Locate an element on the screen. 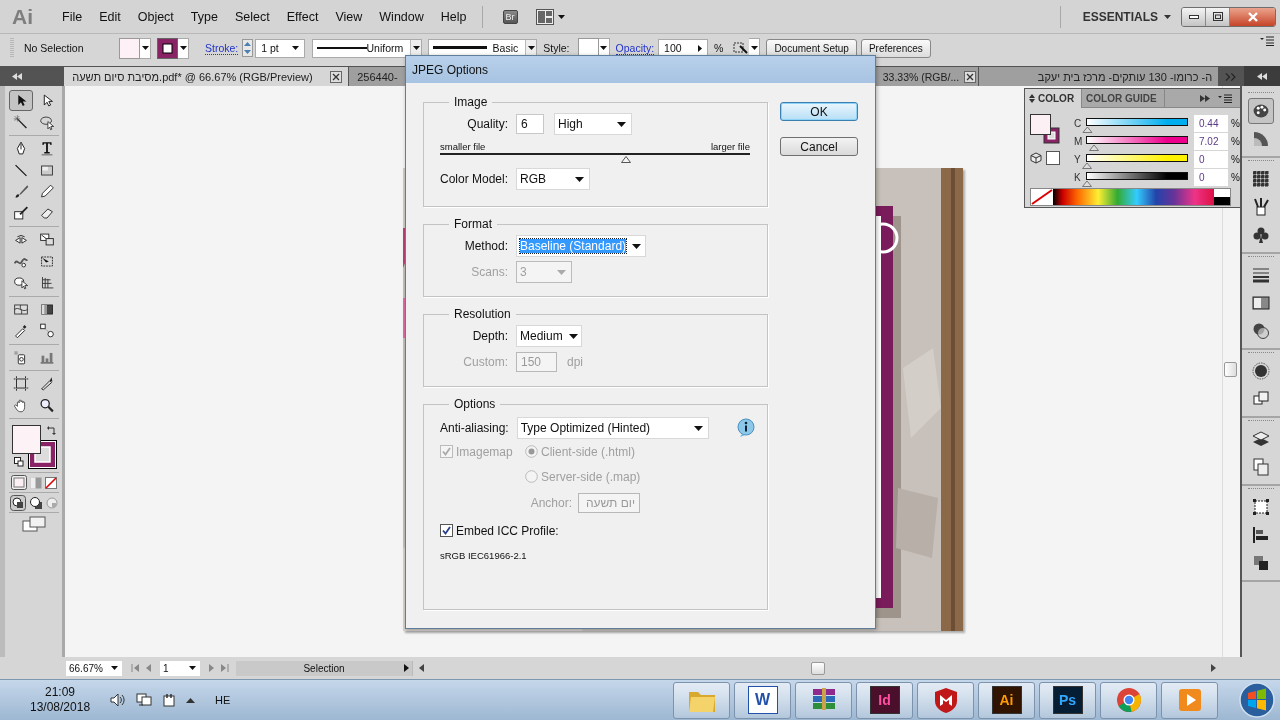 The image size is (1280, 720). app-icon: Id is located at coordinates (884, 700).